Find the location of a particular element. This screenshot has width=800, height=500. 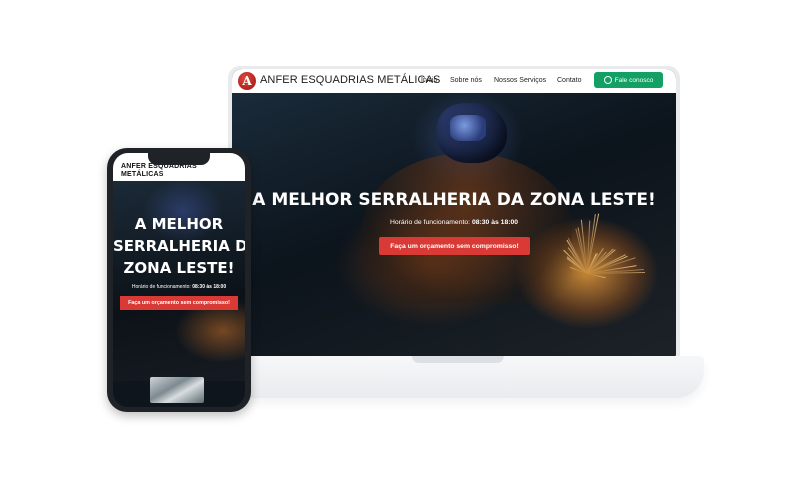

helmet-visor-image is located at coordinates (468, 128).